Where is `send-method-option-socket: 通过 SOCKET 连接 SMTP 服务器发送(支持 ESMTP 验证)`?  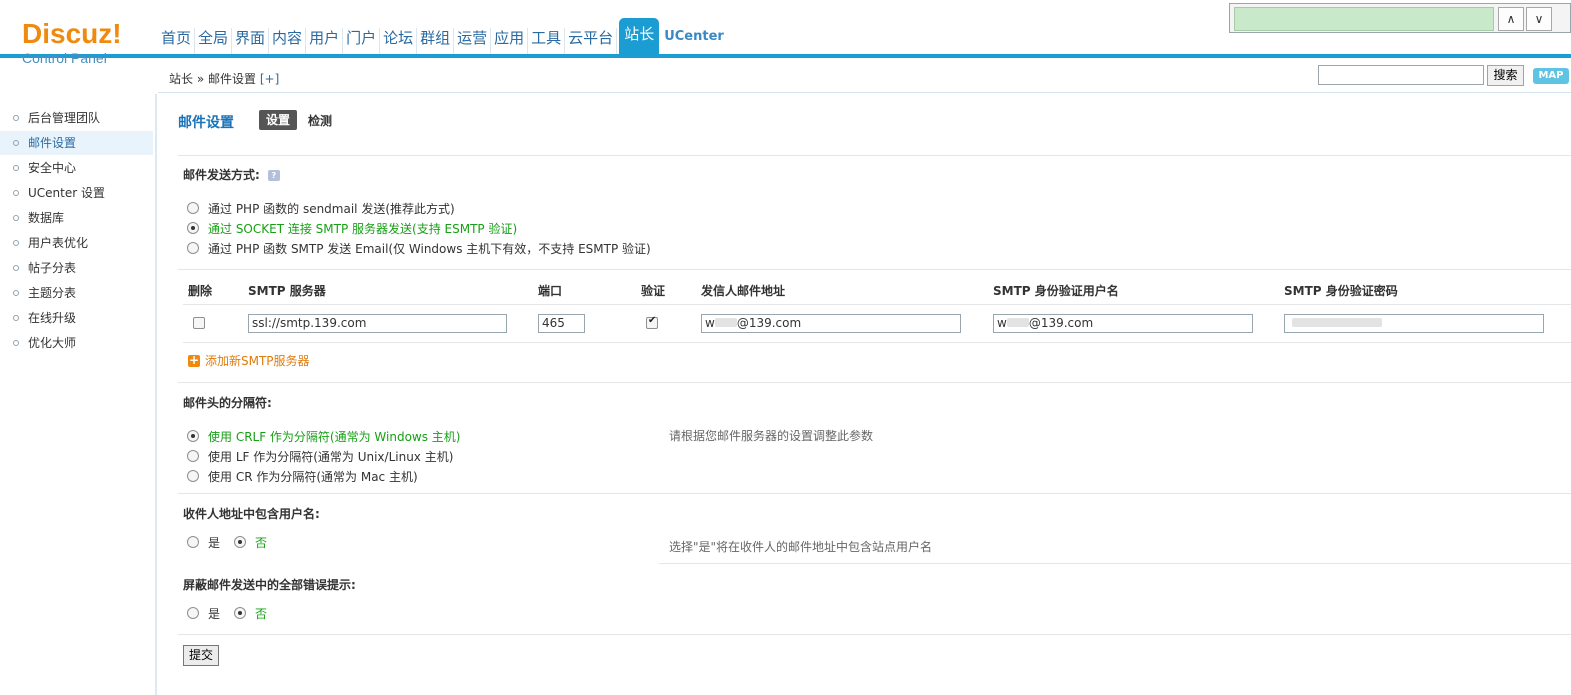 send-method-option-socket: 通过 SOCKET 连接 SMTP 服务器发送(支持 ESMTP 验证) is located at coordinates (352, 228).